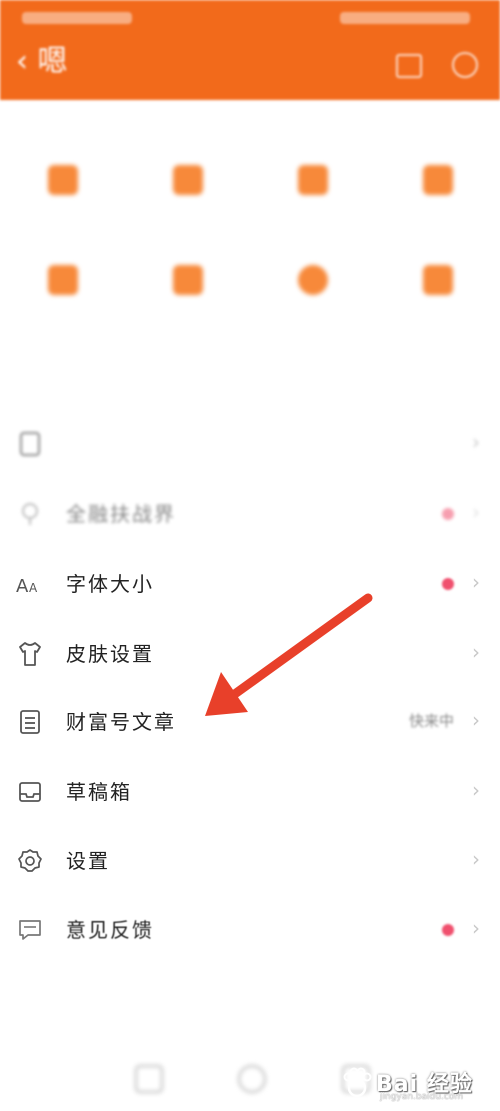  Describe the element at coordinates (357, 1082) in the screenshot. I see `paw-logo-icon` at that location.